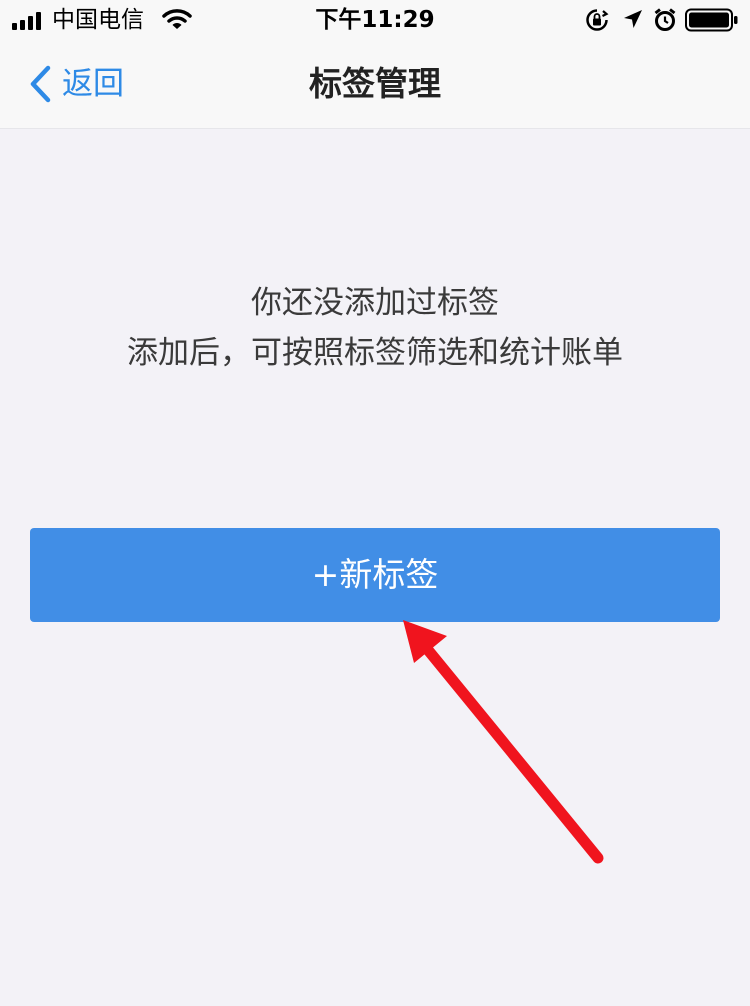 Image resolution: width=750 pixels, height=1006 pixels. I want to click on top-area: 中国电信 下午11:29 返回 标签管理, so click(375, 64).